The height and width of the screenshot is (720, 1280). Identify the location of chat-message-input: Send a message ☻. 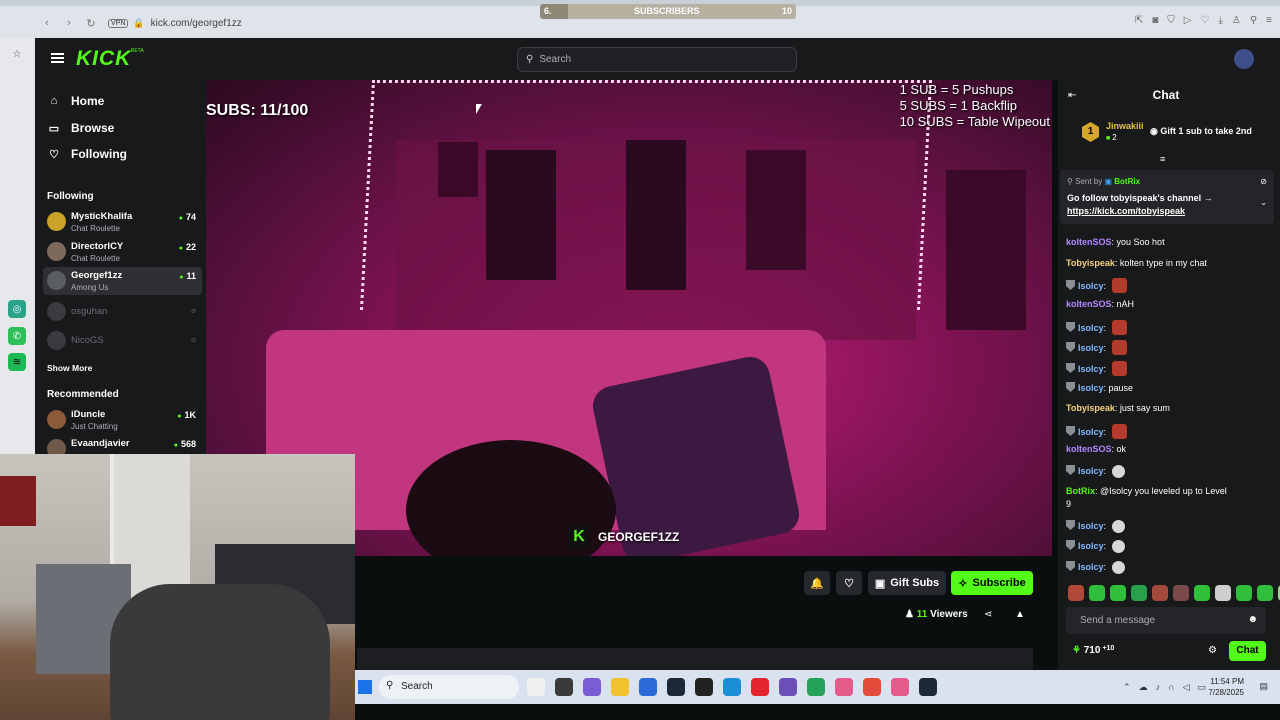
(1166, 620).